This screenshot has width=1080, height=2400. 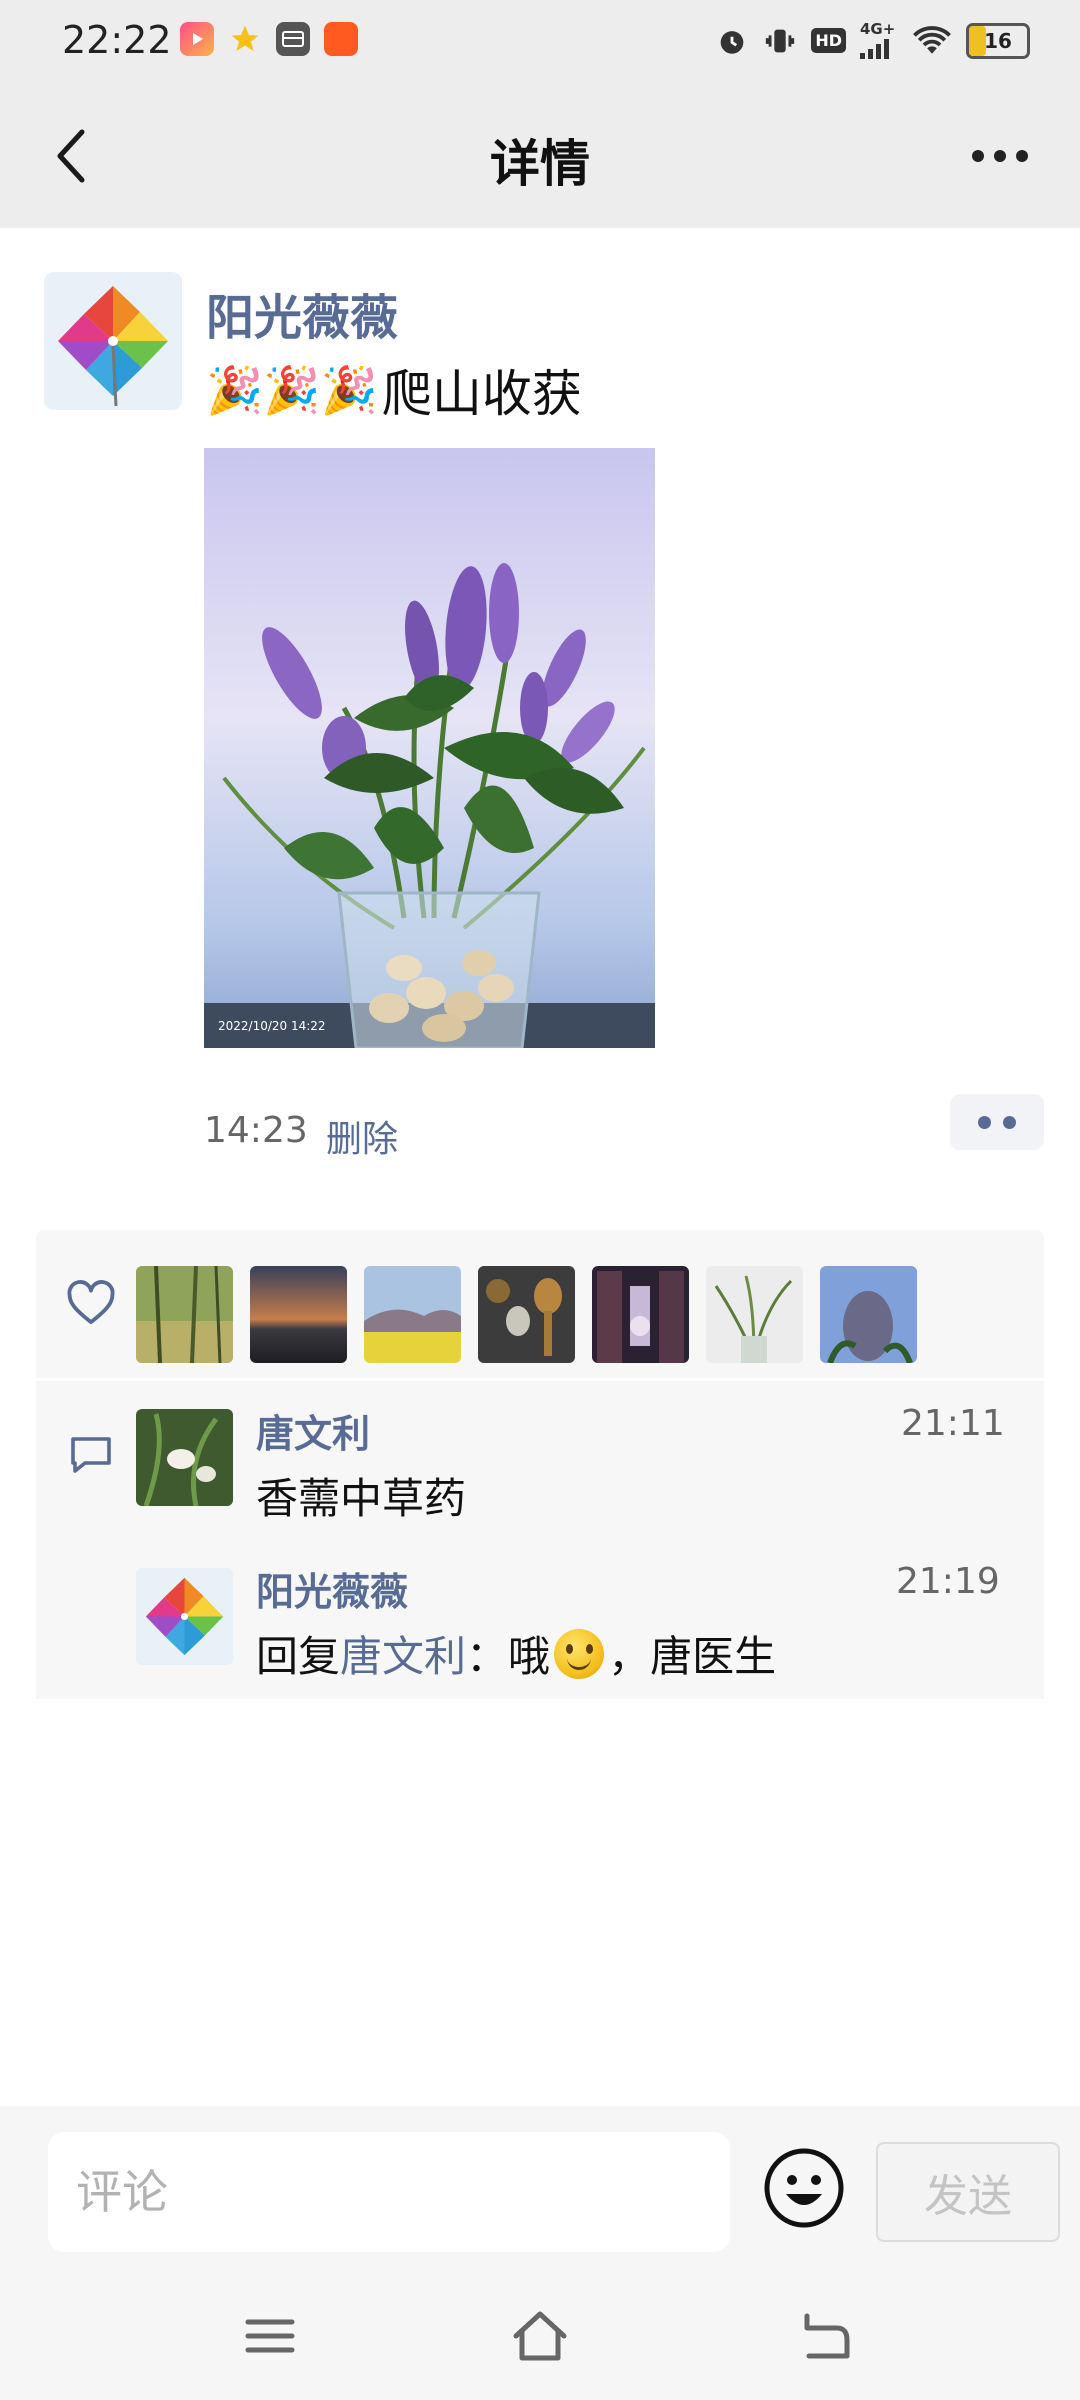 I want to click on post-author-name: 阳光薇薇, so click(x=302, y=313).